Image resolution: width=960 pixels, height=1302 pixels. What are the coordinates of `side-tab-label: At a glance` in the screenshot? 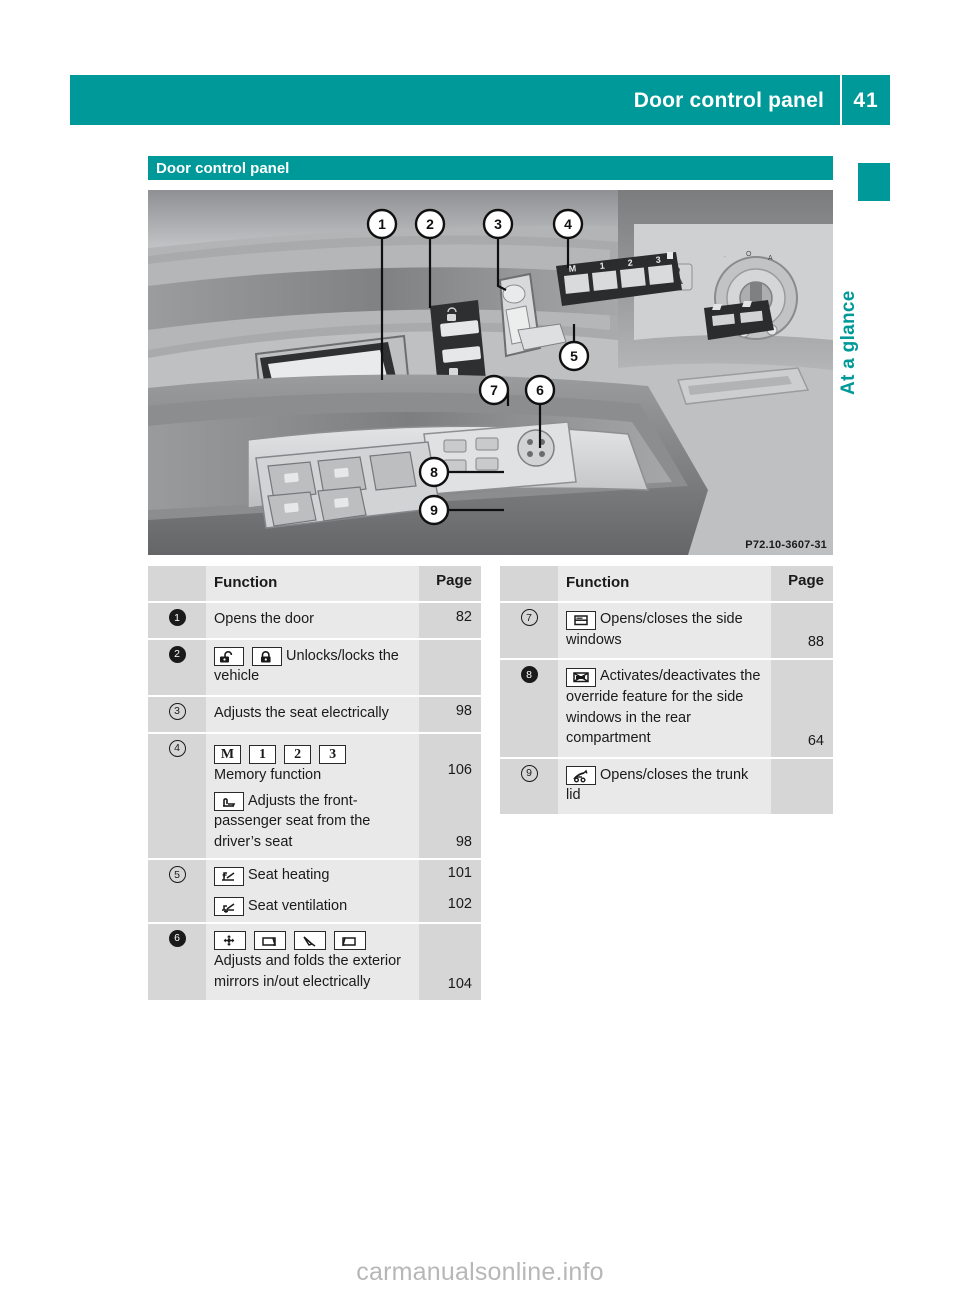 It's located at (848, 342).